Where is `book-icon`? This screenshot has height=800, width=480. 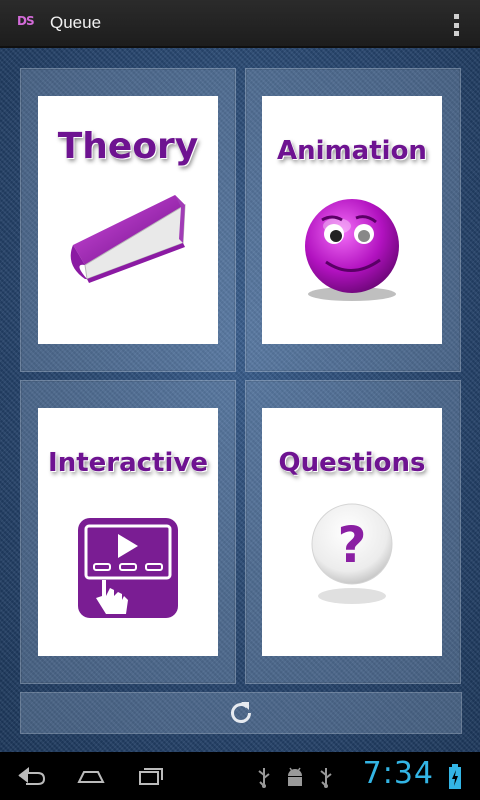
book-icon is located at coordinates (128, 235).